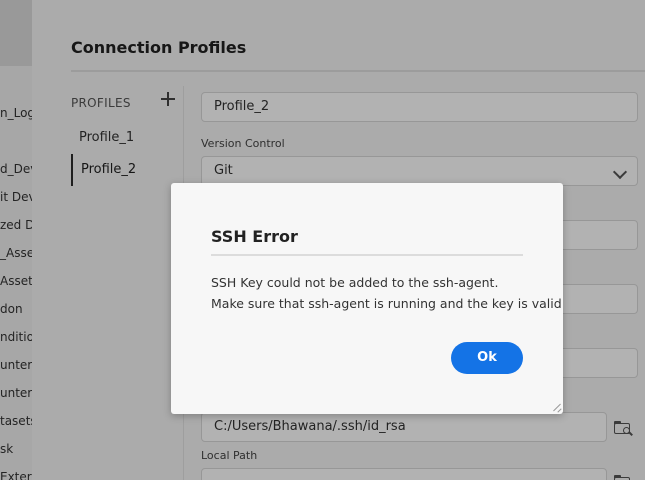 The image size is (645, 480). Describe the element at coordinates (367, 255) in the screenshot. I see `dialog-divider` at that location.